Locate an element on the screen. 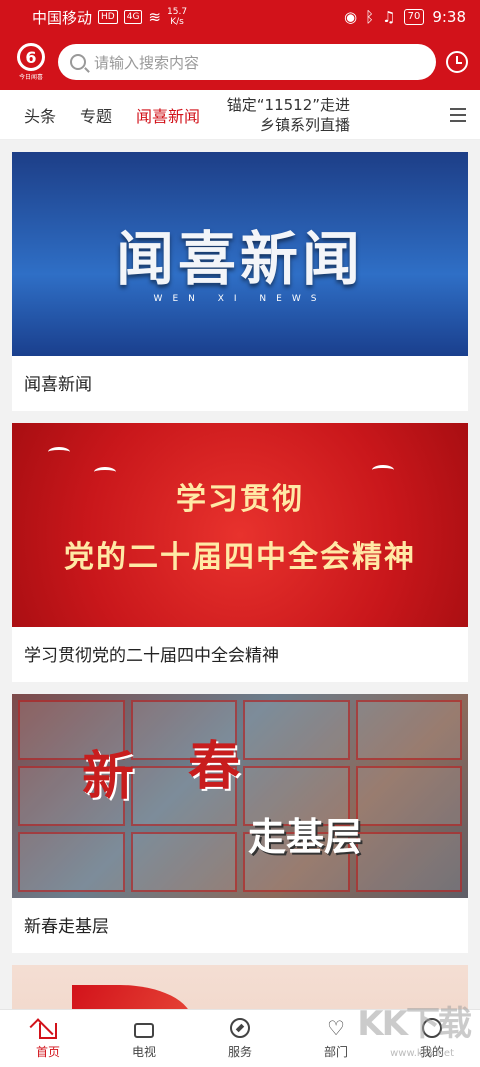  nav-label: 服务 is located at coordinates (239, 1052).